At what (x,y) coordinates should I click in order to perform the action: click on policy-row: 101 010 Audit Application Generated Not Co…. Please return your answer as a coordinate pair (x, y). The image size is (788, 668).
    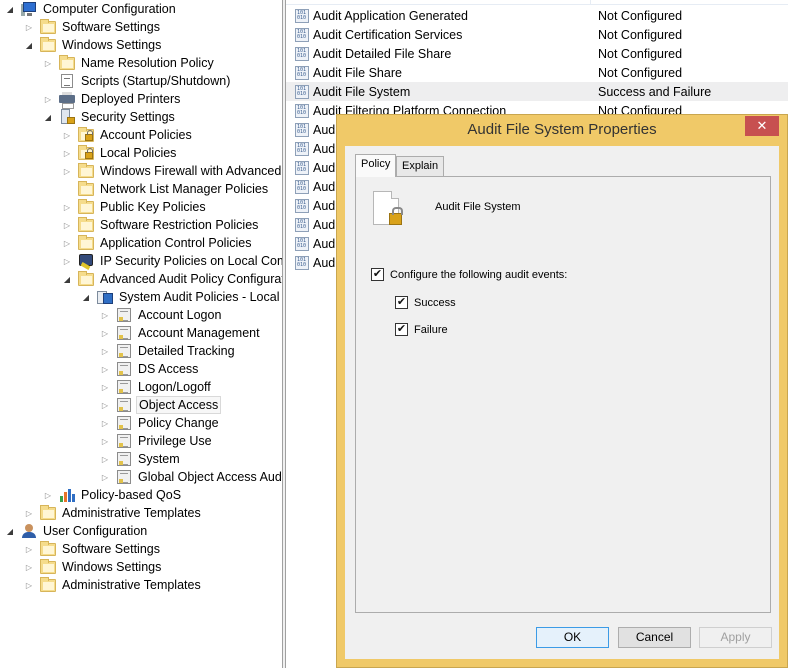
    Looking at the image, I should click on (537, 15).